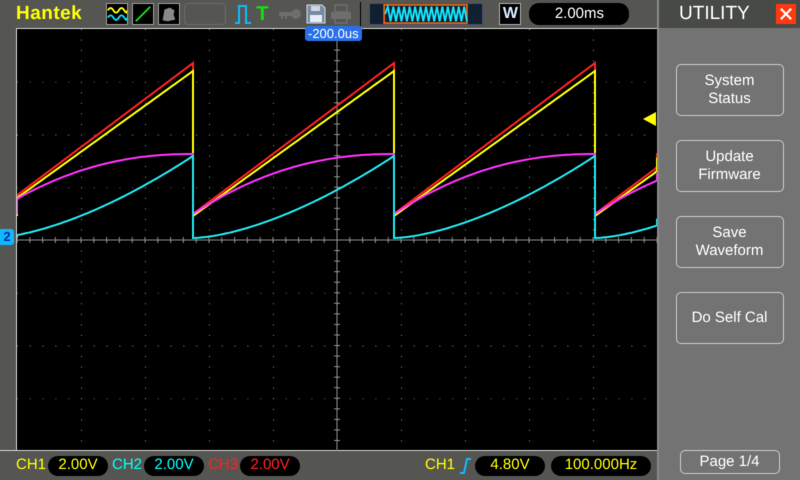  I want to click on persistence-icon, so click(169, 14).